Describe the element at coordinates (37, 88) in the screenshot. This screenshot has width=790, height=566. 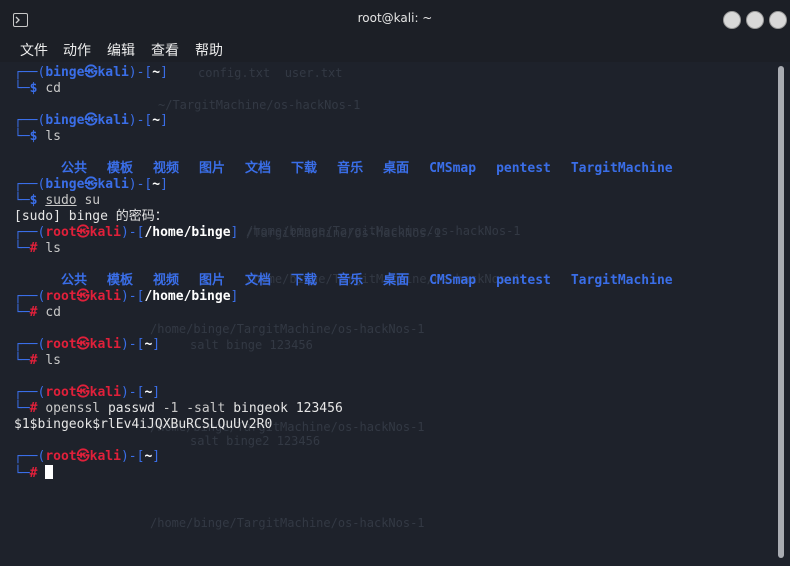
I see `command-line: └─$ cd` at that location.